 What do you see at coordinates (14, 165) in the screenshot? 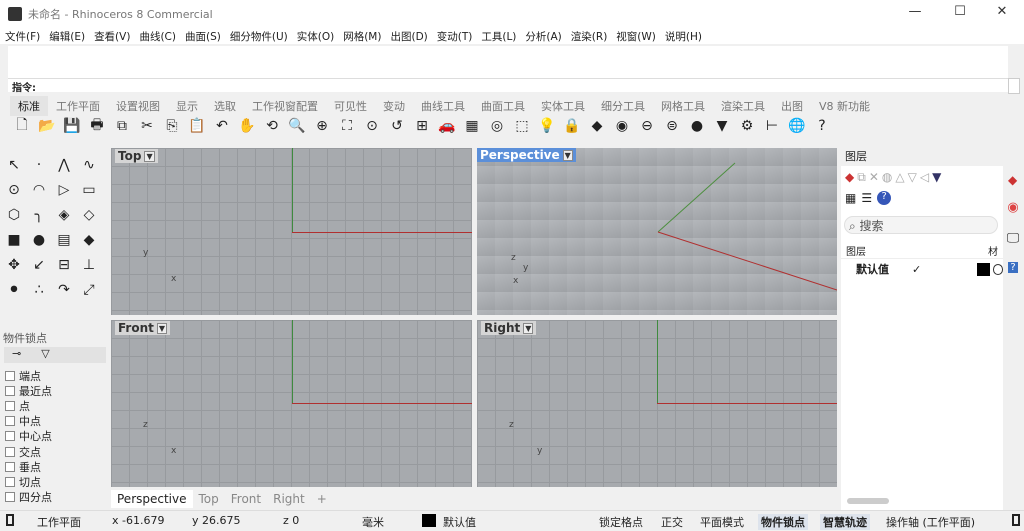
I see `select-arrow-icon: ↖` at bounding box center [14, 165].